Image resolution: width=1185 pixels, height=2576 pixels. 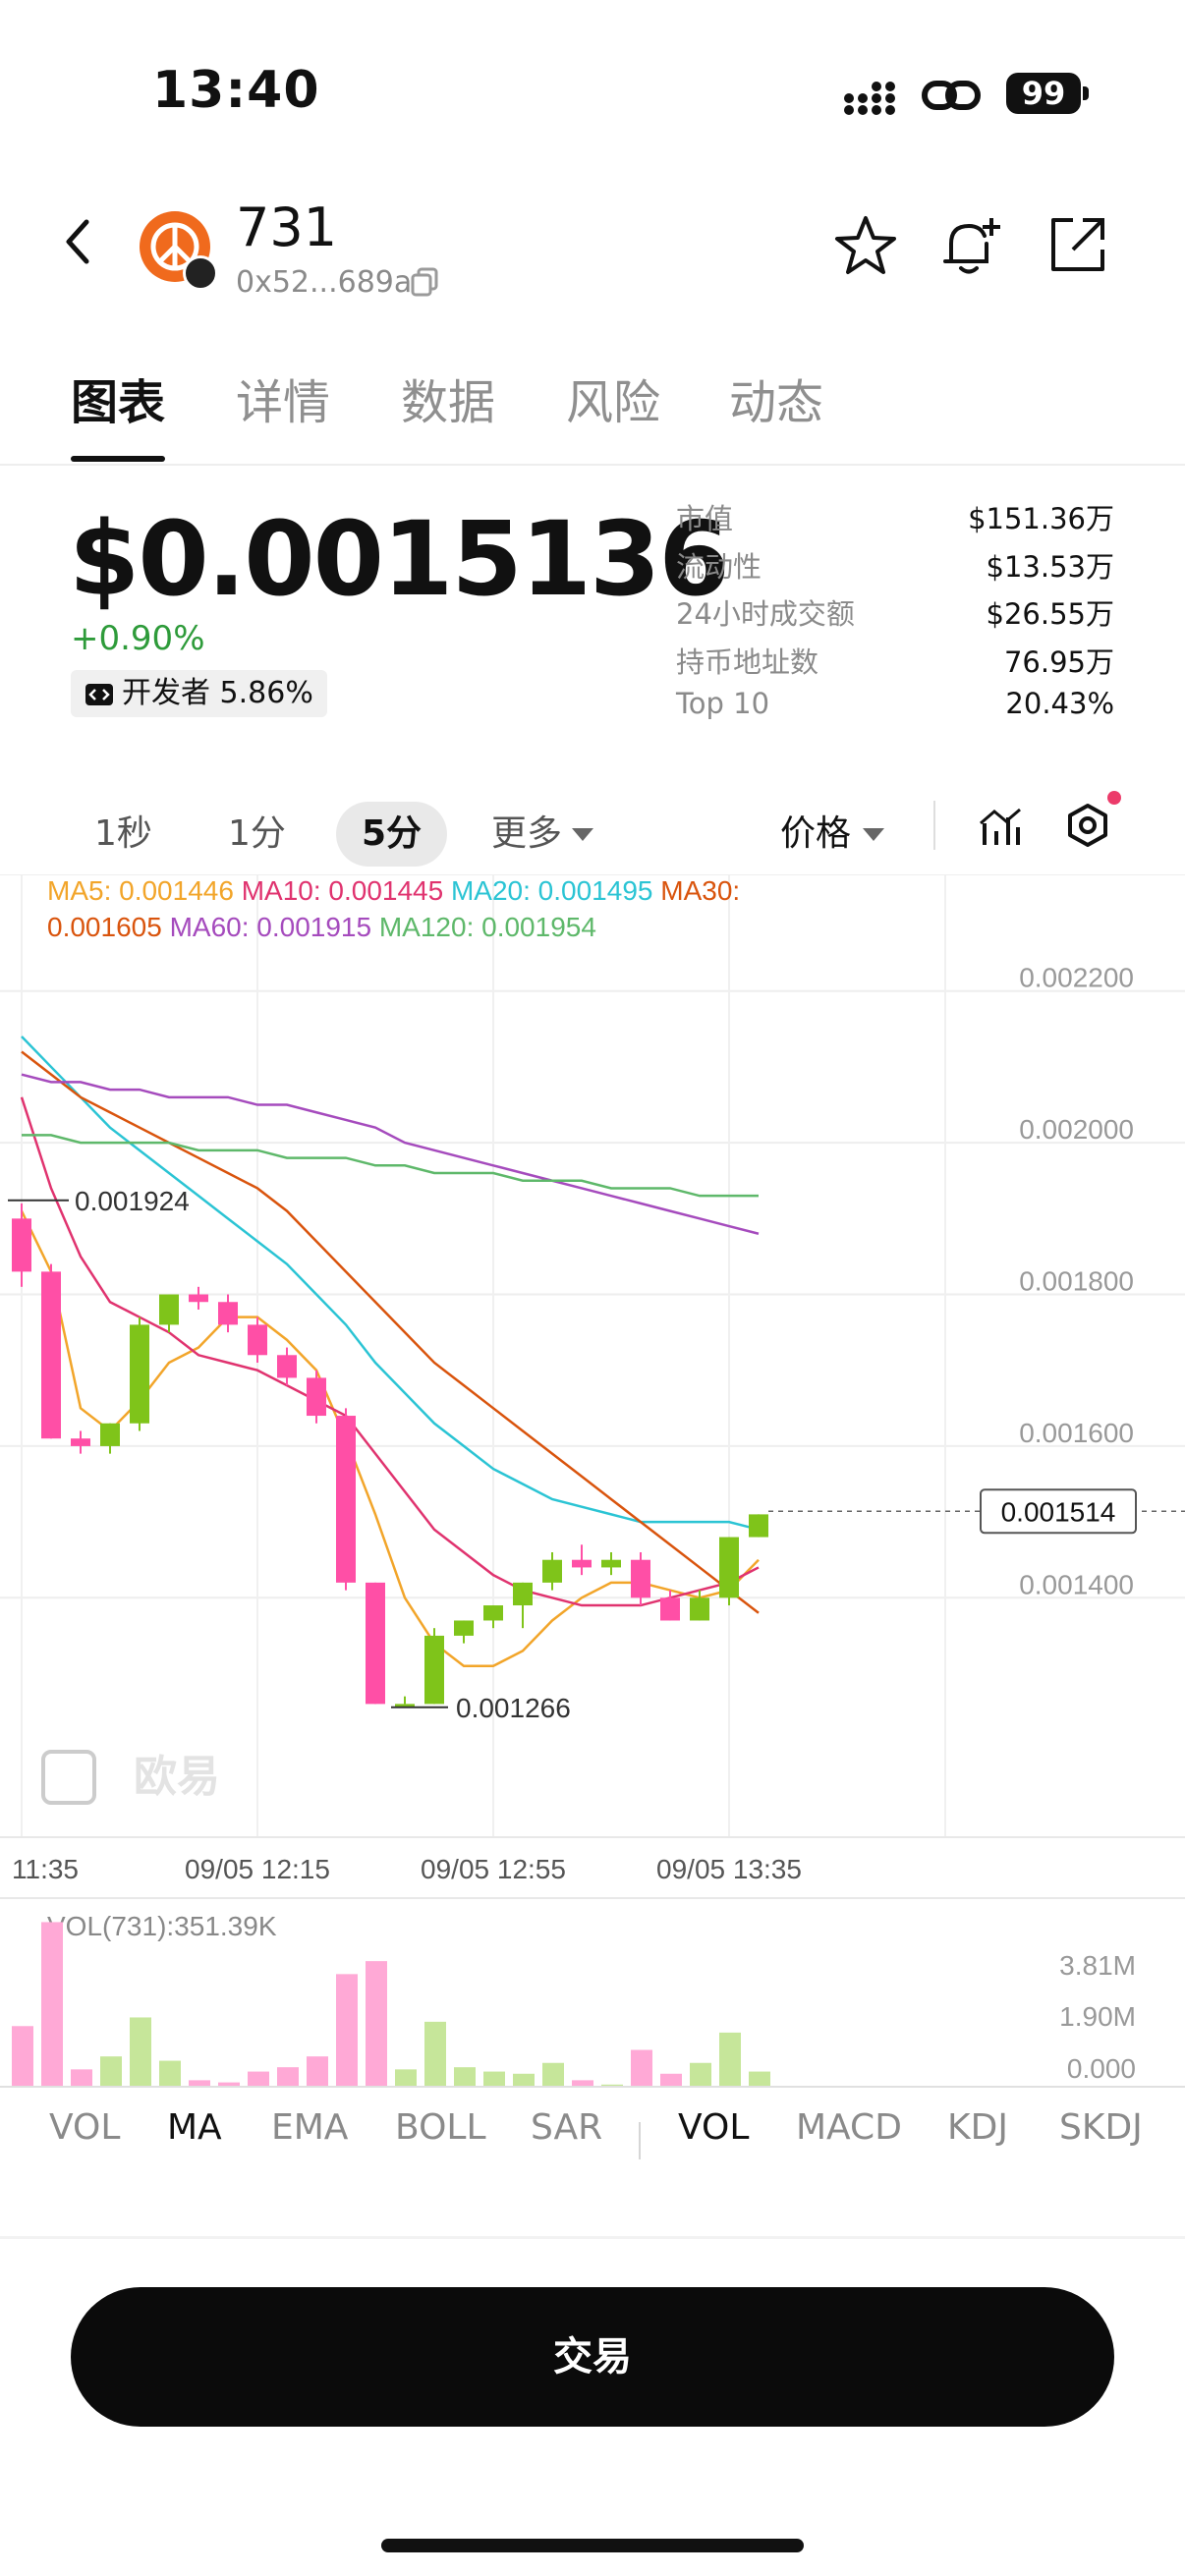 What do you see at coordinates (934, 825) in the screenshot?
I see `toolbar-divider` at bounding box center [934, 825].